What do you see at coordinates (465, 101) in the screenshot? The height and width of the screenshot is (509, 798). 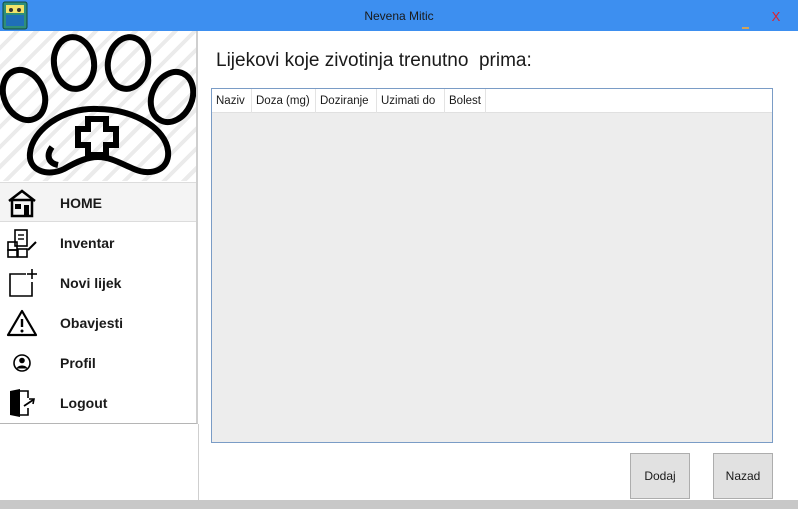 I see `column-header-bolest: Bolest` at bounding box center [465, 101].